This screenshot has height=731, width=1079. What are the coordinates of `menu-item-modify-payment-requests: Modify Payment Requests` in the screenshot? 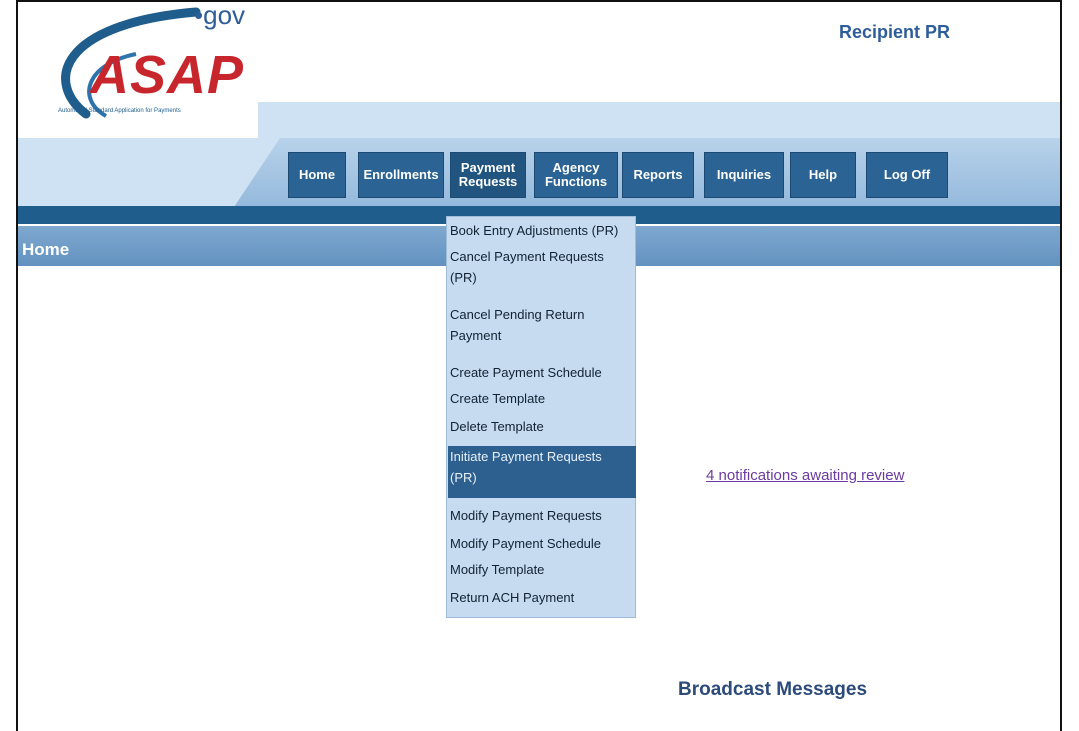 It's located at (542, 515).